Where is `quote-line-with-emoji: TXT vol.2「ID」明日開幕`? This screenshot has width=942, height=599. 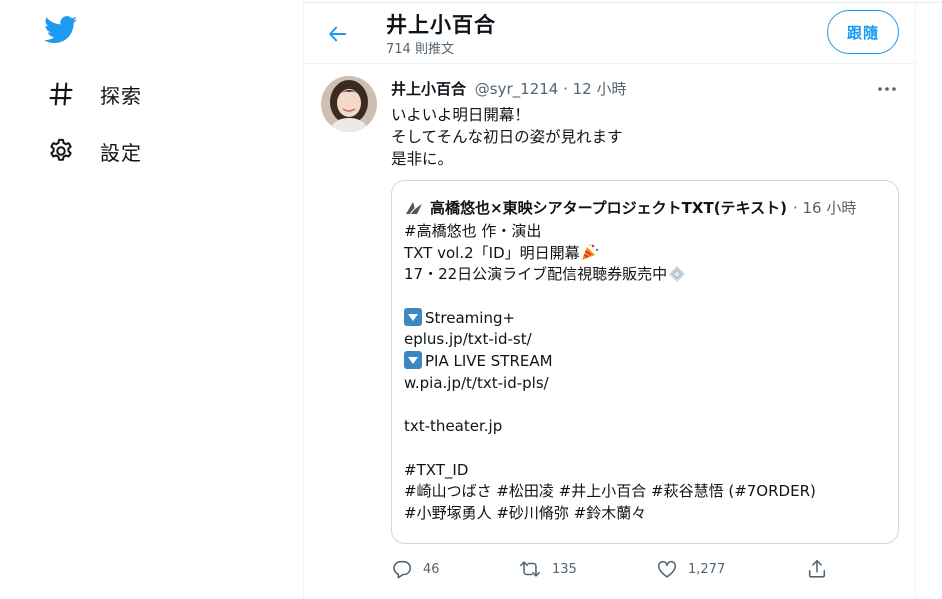 quote-line-with-emoji: TXT vol.2「ID」明日開幕 is located at coordinates (646, 254).